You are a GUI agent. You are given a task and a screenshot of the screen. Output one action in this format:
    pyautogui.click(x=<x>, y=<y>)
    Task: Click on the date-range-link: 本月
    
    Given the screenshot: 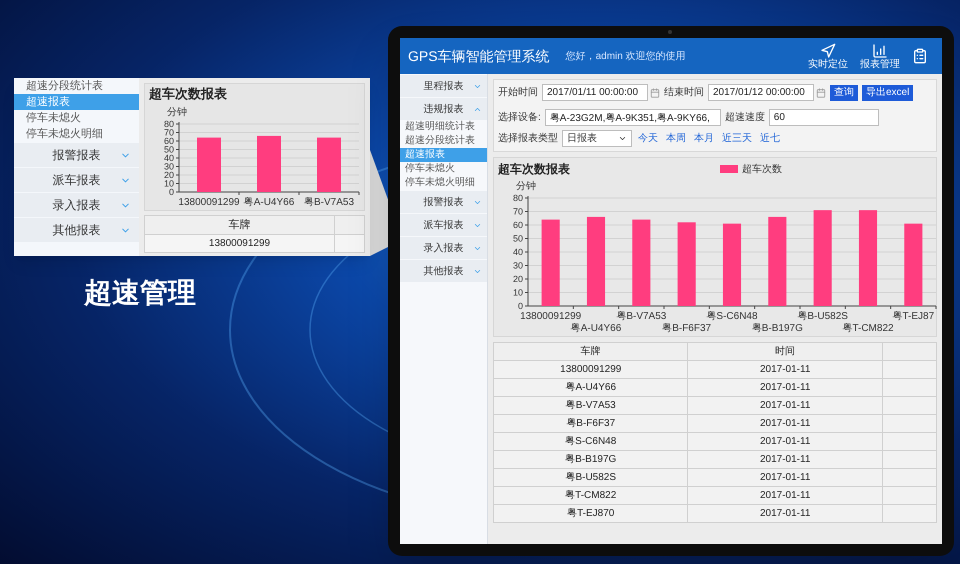 What is the action you would take?
    pyautogui.click(x=704, y=138)
    